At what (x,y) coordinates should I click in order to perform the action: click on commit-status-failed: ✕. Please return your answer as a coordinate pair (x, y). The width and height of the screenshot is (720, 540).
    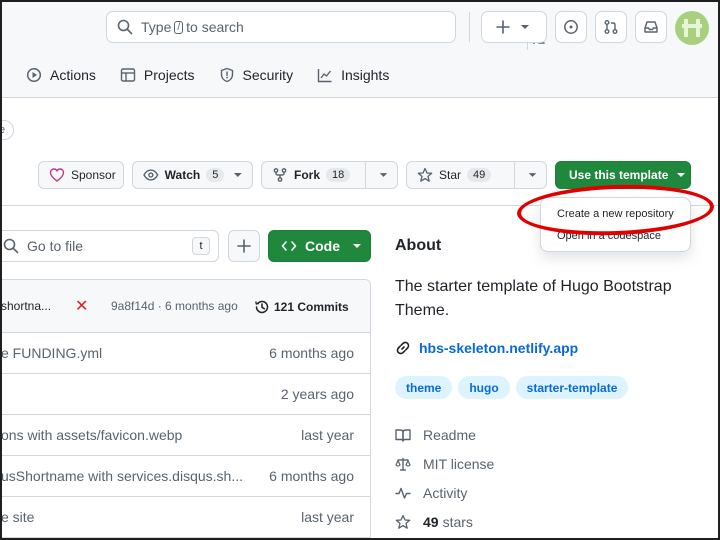
    Looking at the image, I should click on (81, 306).